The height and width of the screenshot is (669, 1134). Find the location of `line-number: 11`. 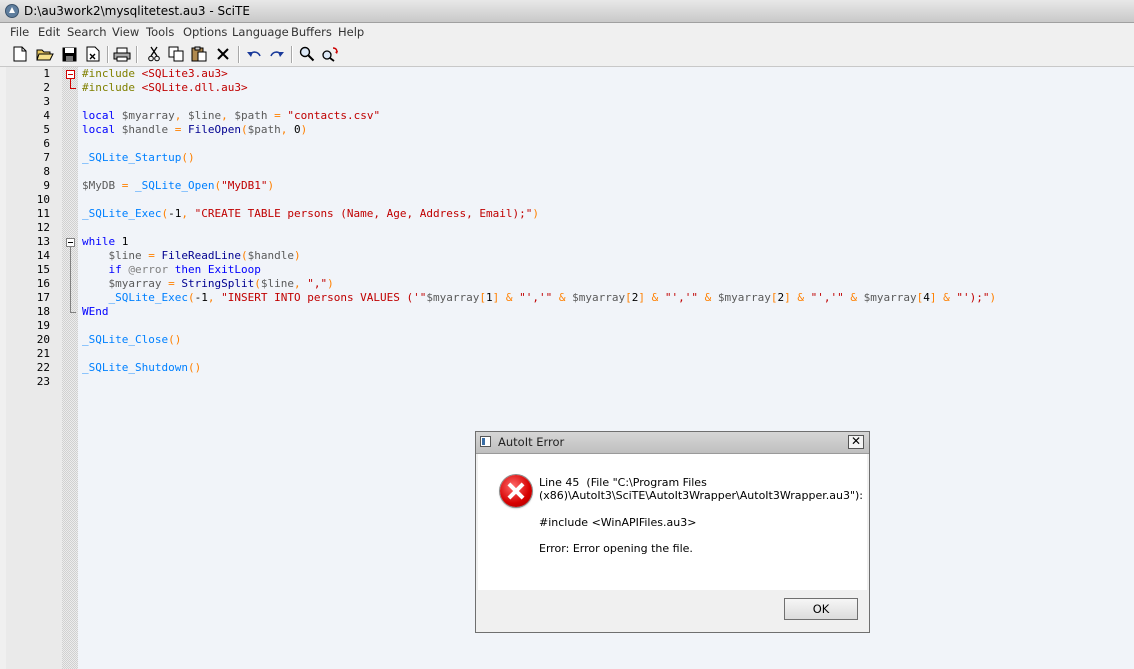

line-number: 11 is located at coordinates (43, 213).